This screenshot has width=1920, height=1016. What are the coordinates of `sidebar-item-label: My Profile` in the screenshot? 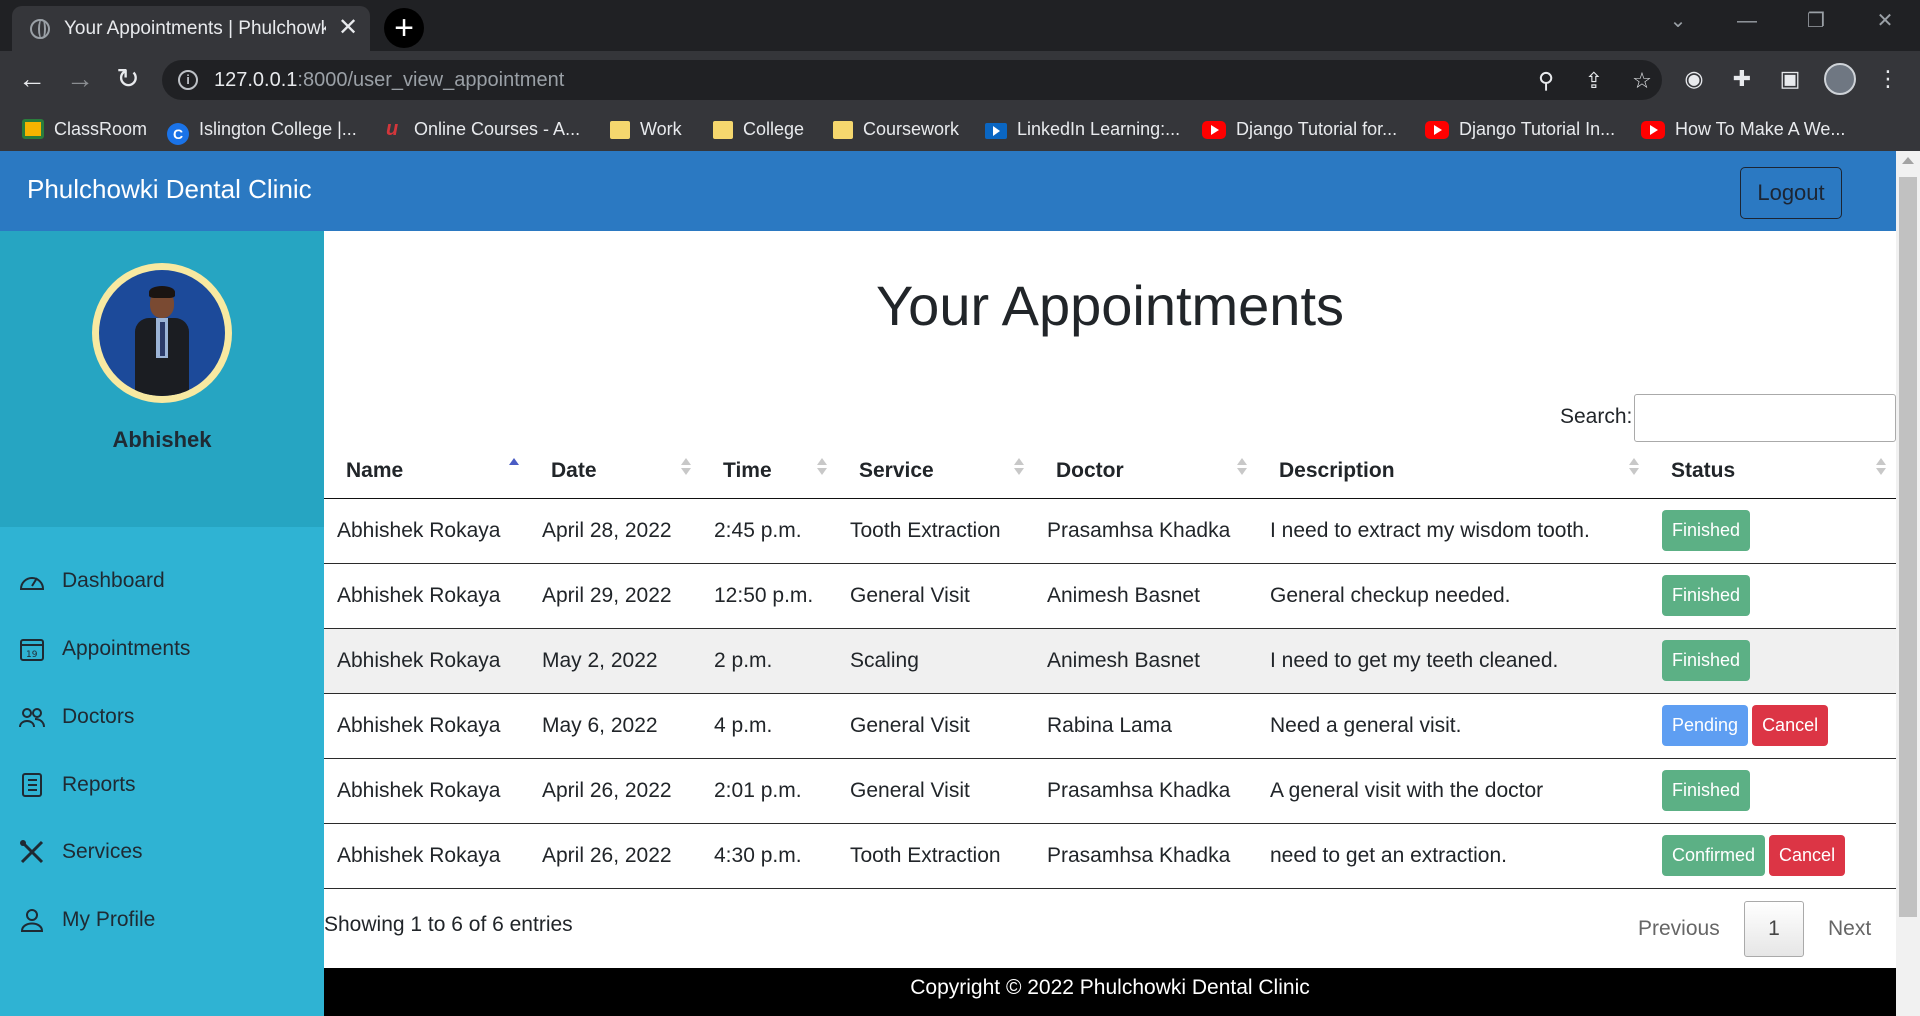 It's located at (109, 919).